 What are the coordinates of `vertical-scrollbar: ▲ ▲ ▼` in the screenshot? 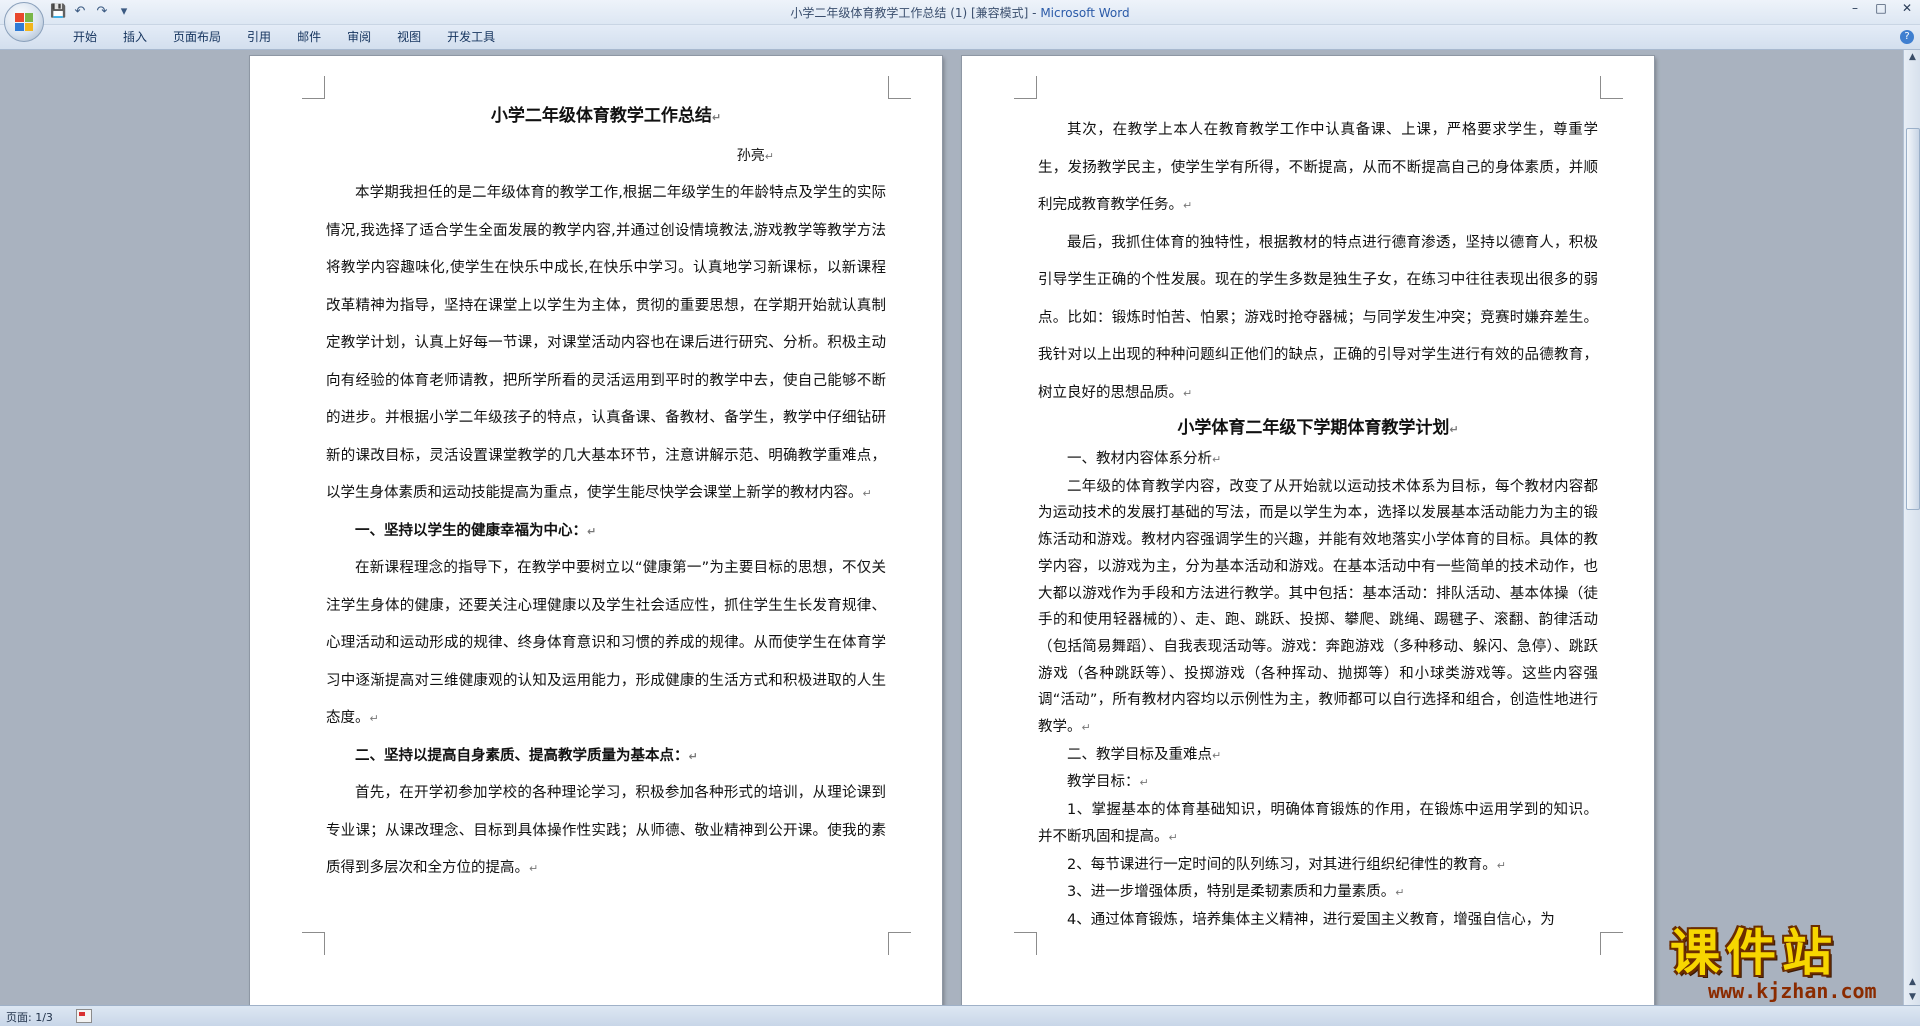 It's located at (1911, 527).